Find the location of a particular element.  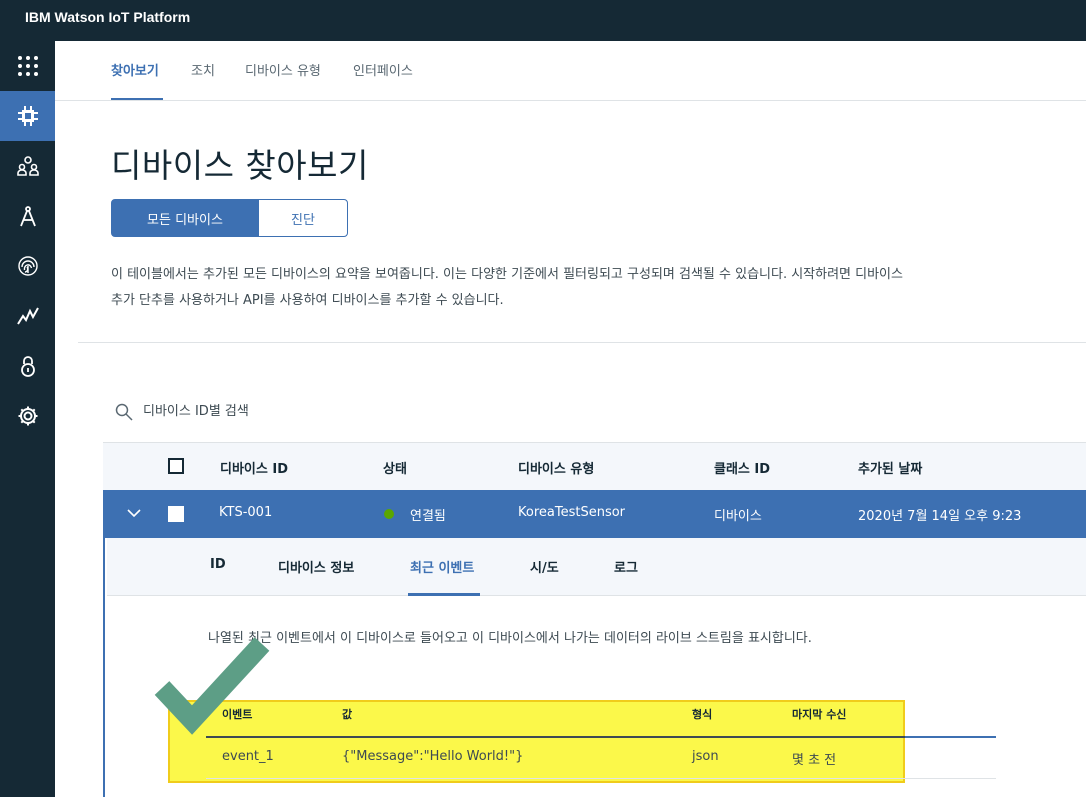

select-all-checkbox is located at coordinates (176, 466).